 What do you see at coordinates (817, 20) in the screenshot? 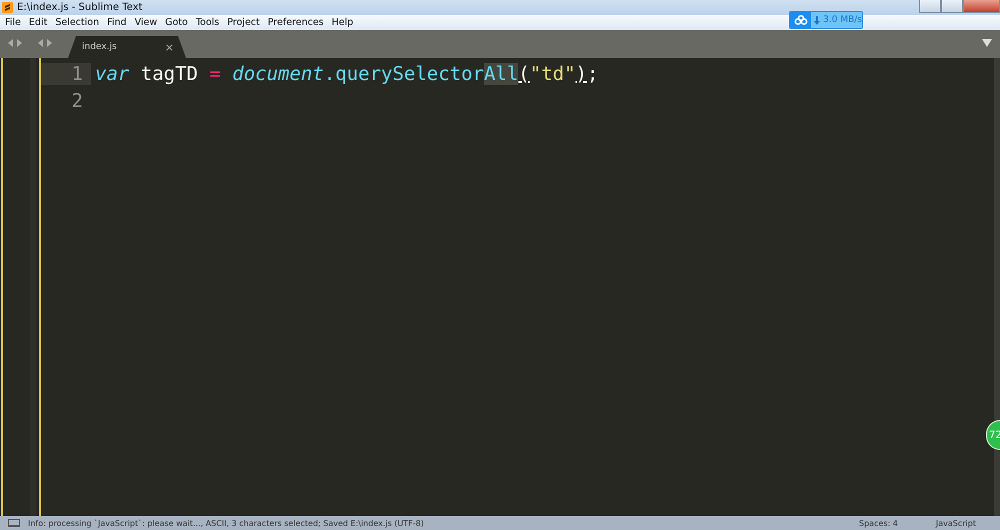
I see `download-arrow-icon` at bounding box center [817, 20].